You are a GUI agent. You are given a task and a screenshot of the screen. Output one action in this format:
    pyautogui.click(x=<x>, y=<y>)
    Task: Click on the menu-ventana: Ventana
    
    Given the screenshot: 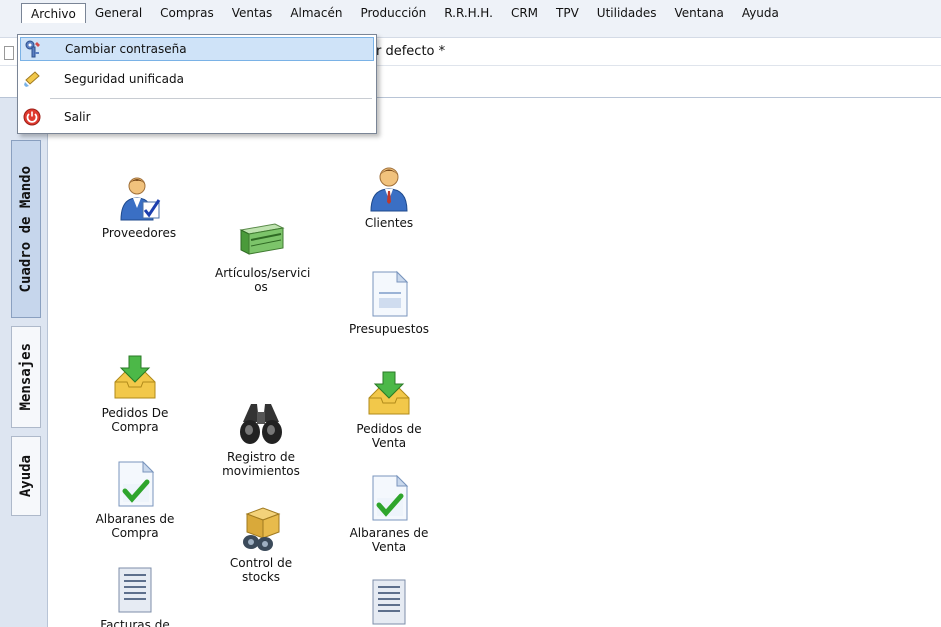 What is the action you would take?
    pyautogui.click(x=699, y=13)
    